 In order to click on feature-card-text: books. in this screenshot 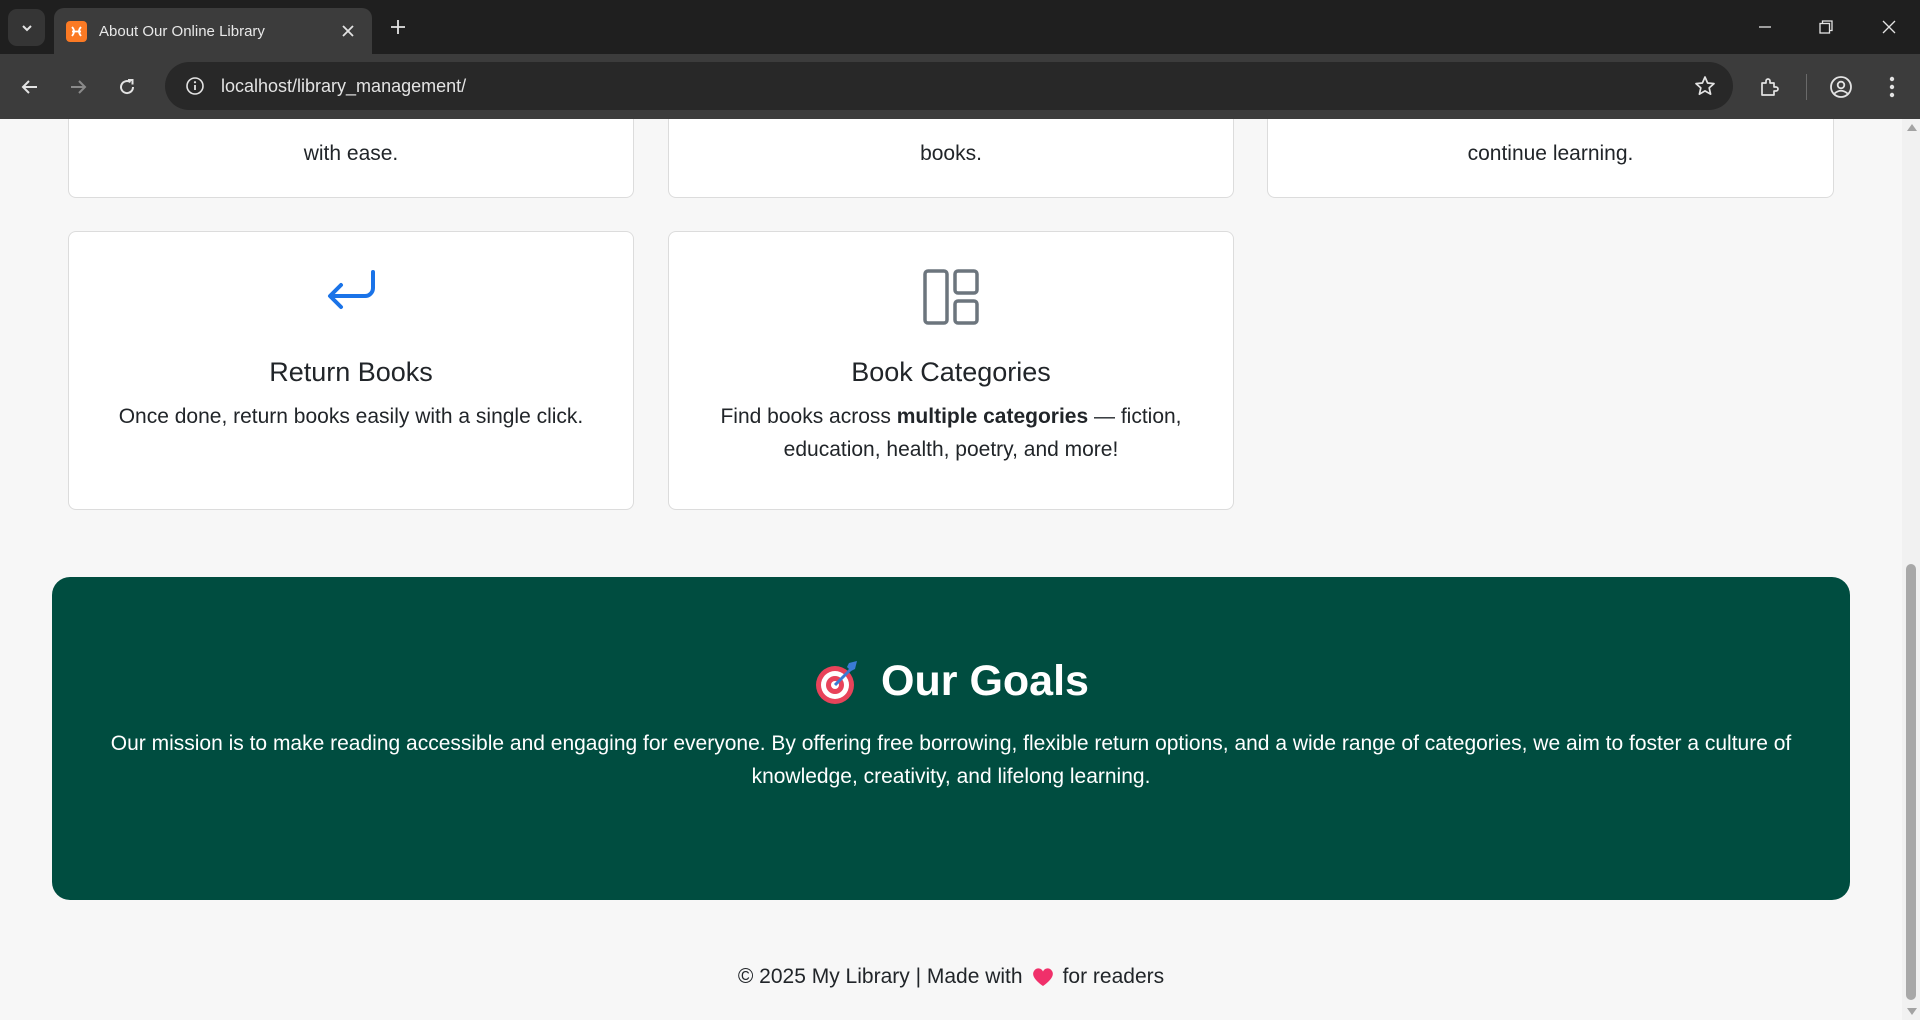, I will do `click(951, 153)`.